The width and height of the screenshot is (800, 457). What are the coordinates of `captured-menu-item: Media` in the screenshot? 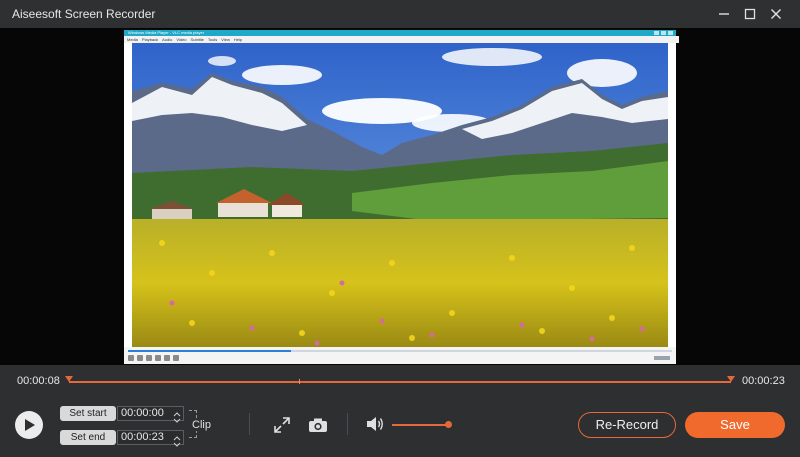 It's located at (132, 39).